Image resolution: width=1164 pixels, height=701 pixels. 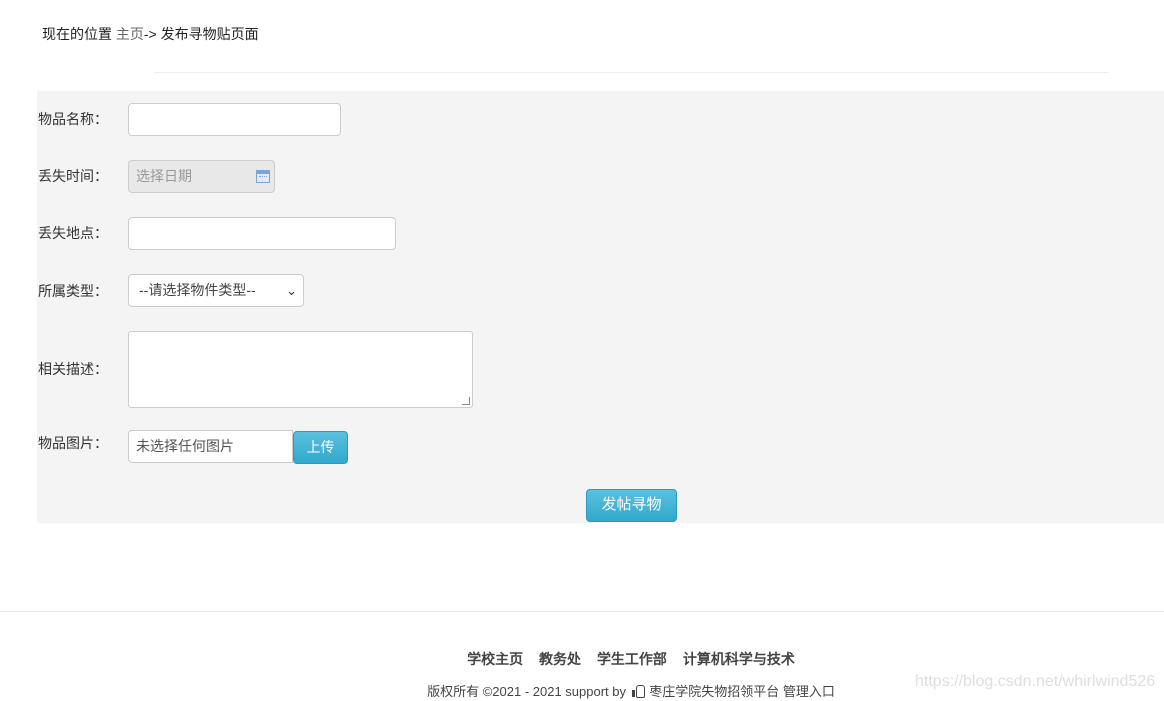 I want to click on item-name-label: 物品名称：, so click(x=73, y=119).